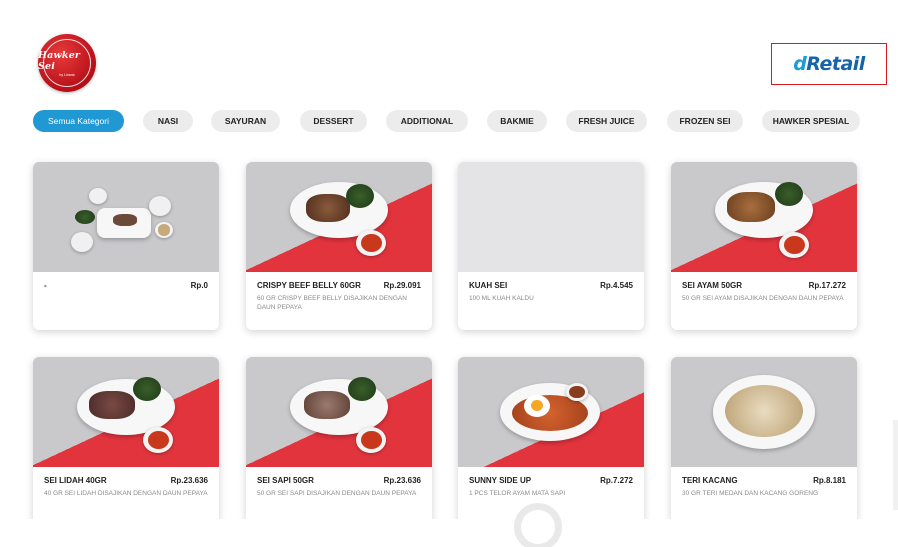 The image size is (898, 547). I want to click on loading-spinner-icon, so click(538, 525).